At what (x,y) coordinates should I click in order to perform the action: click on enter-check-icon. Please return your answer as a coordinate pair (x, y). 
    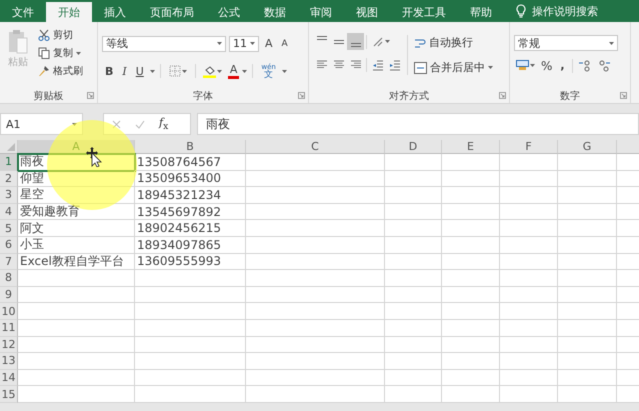
    Looking at the image, I should click on (140, 124).